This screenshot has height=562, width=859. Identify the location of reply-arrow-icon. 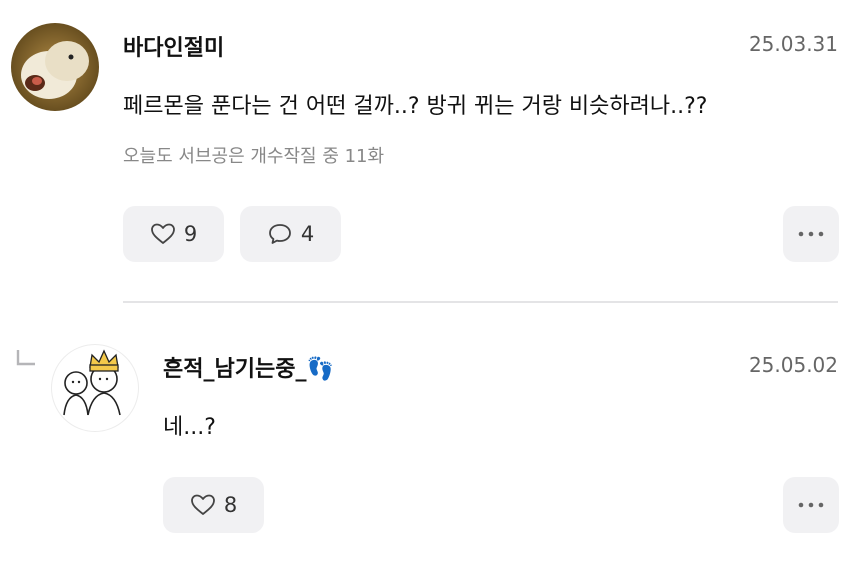
(25, 358).